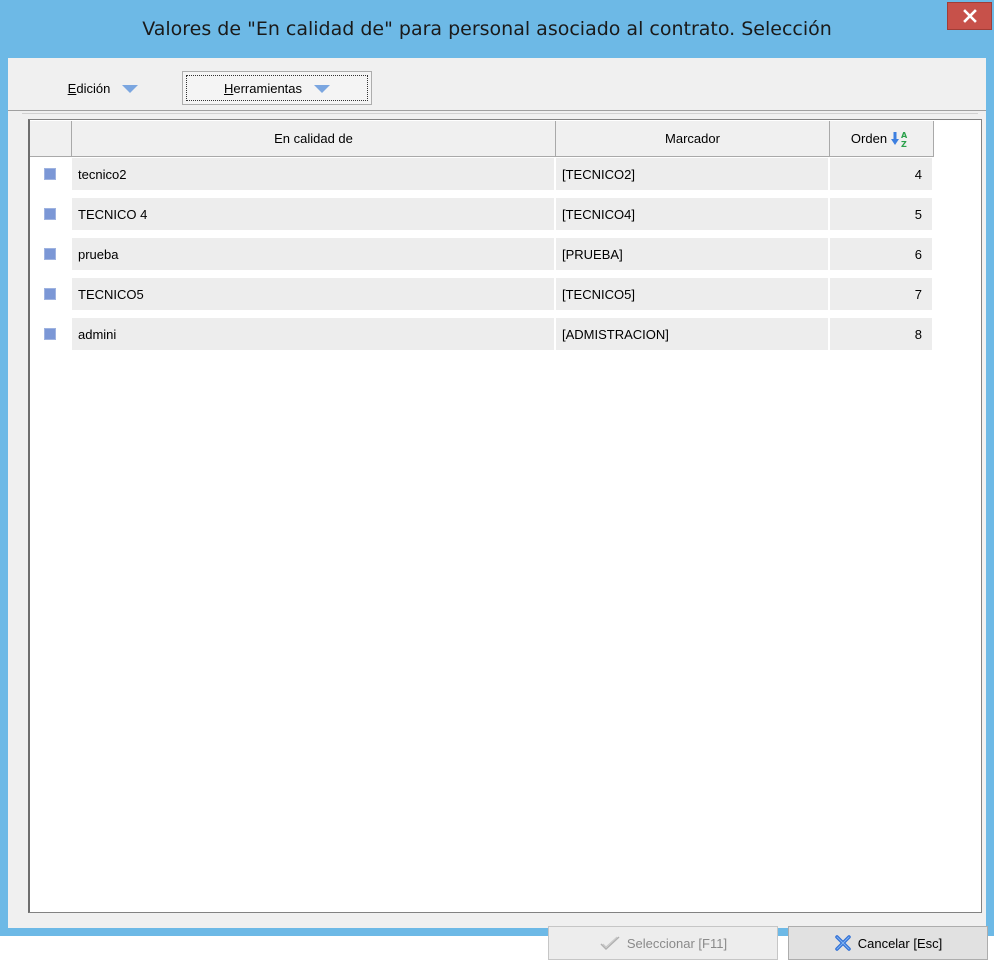 This screenshot has height=960, width=994. What do you see at coordinates (610, 943) in the screenshot?
I see `checkmark-icon` at bounding box center [610, 943].